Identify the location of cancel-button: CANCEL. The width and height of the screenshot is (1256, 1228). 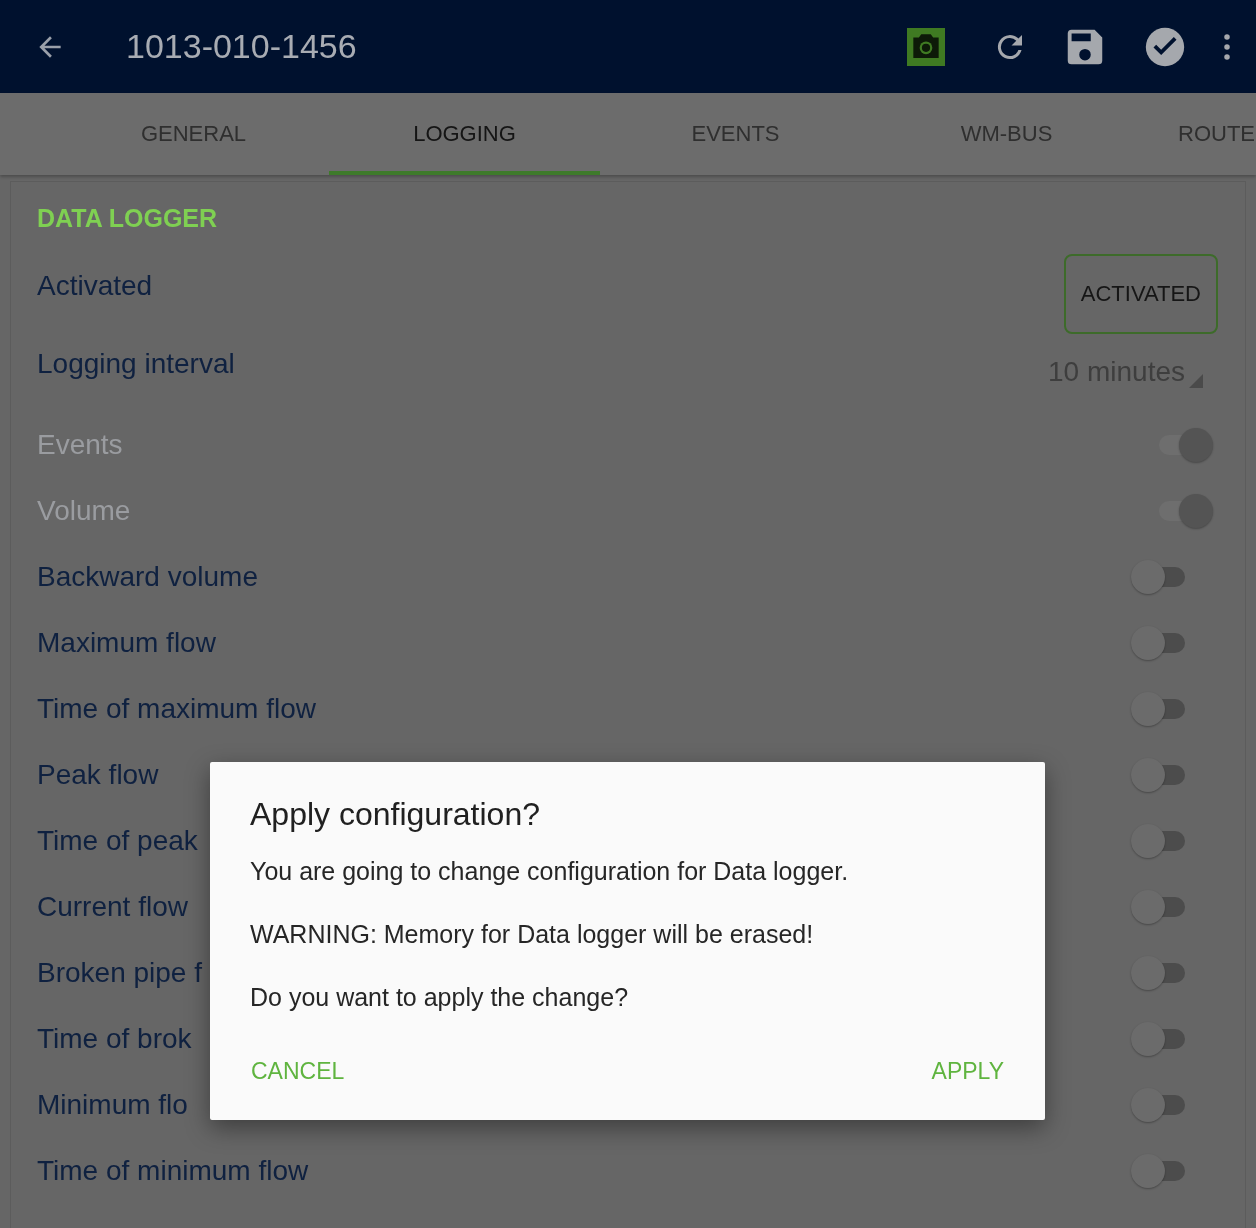
(298, 1071).